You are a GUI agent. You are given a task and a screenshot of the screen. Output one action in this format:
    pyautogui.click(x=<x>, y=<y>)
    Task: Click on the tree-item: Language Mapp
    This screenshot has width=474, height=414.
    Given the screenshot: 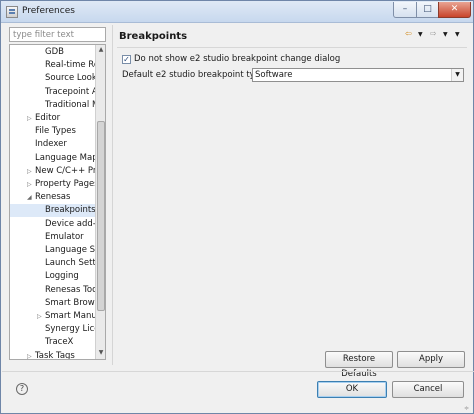 What is the action you would take?
    pyautogui.click(x=52, y=158)
    